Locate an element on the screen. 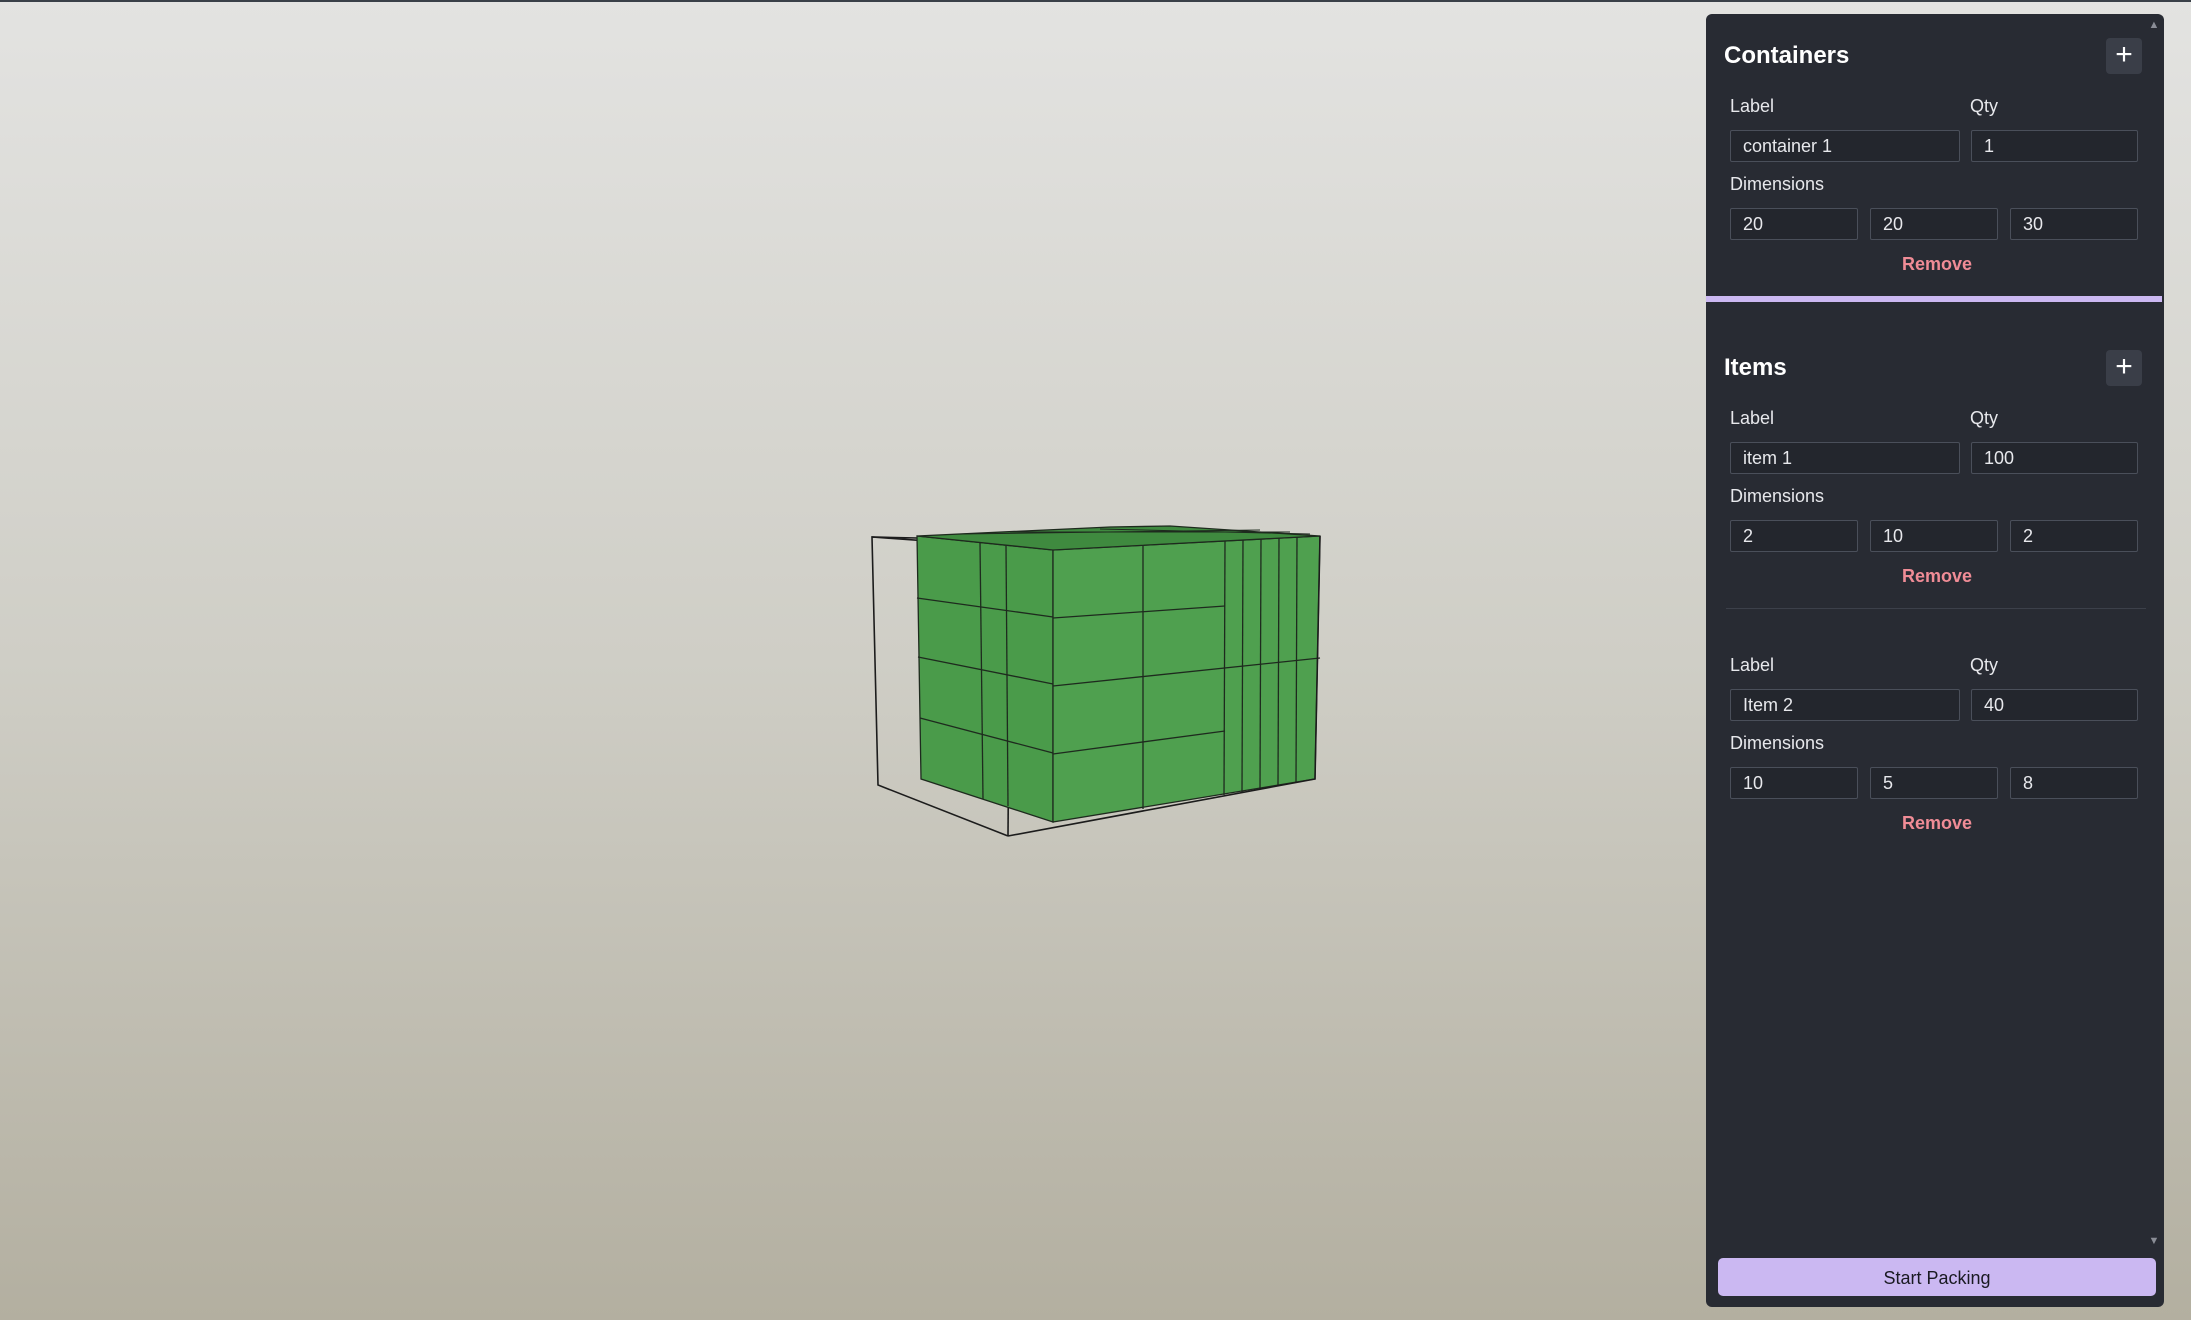 Image resolution: width=2191 pixels, height=1320 pixels. container-qty-heading: Qty is located at coordinates (1984, 106).